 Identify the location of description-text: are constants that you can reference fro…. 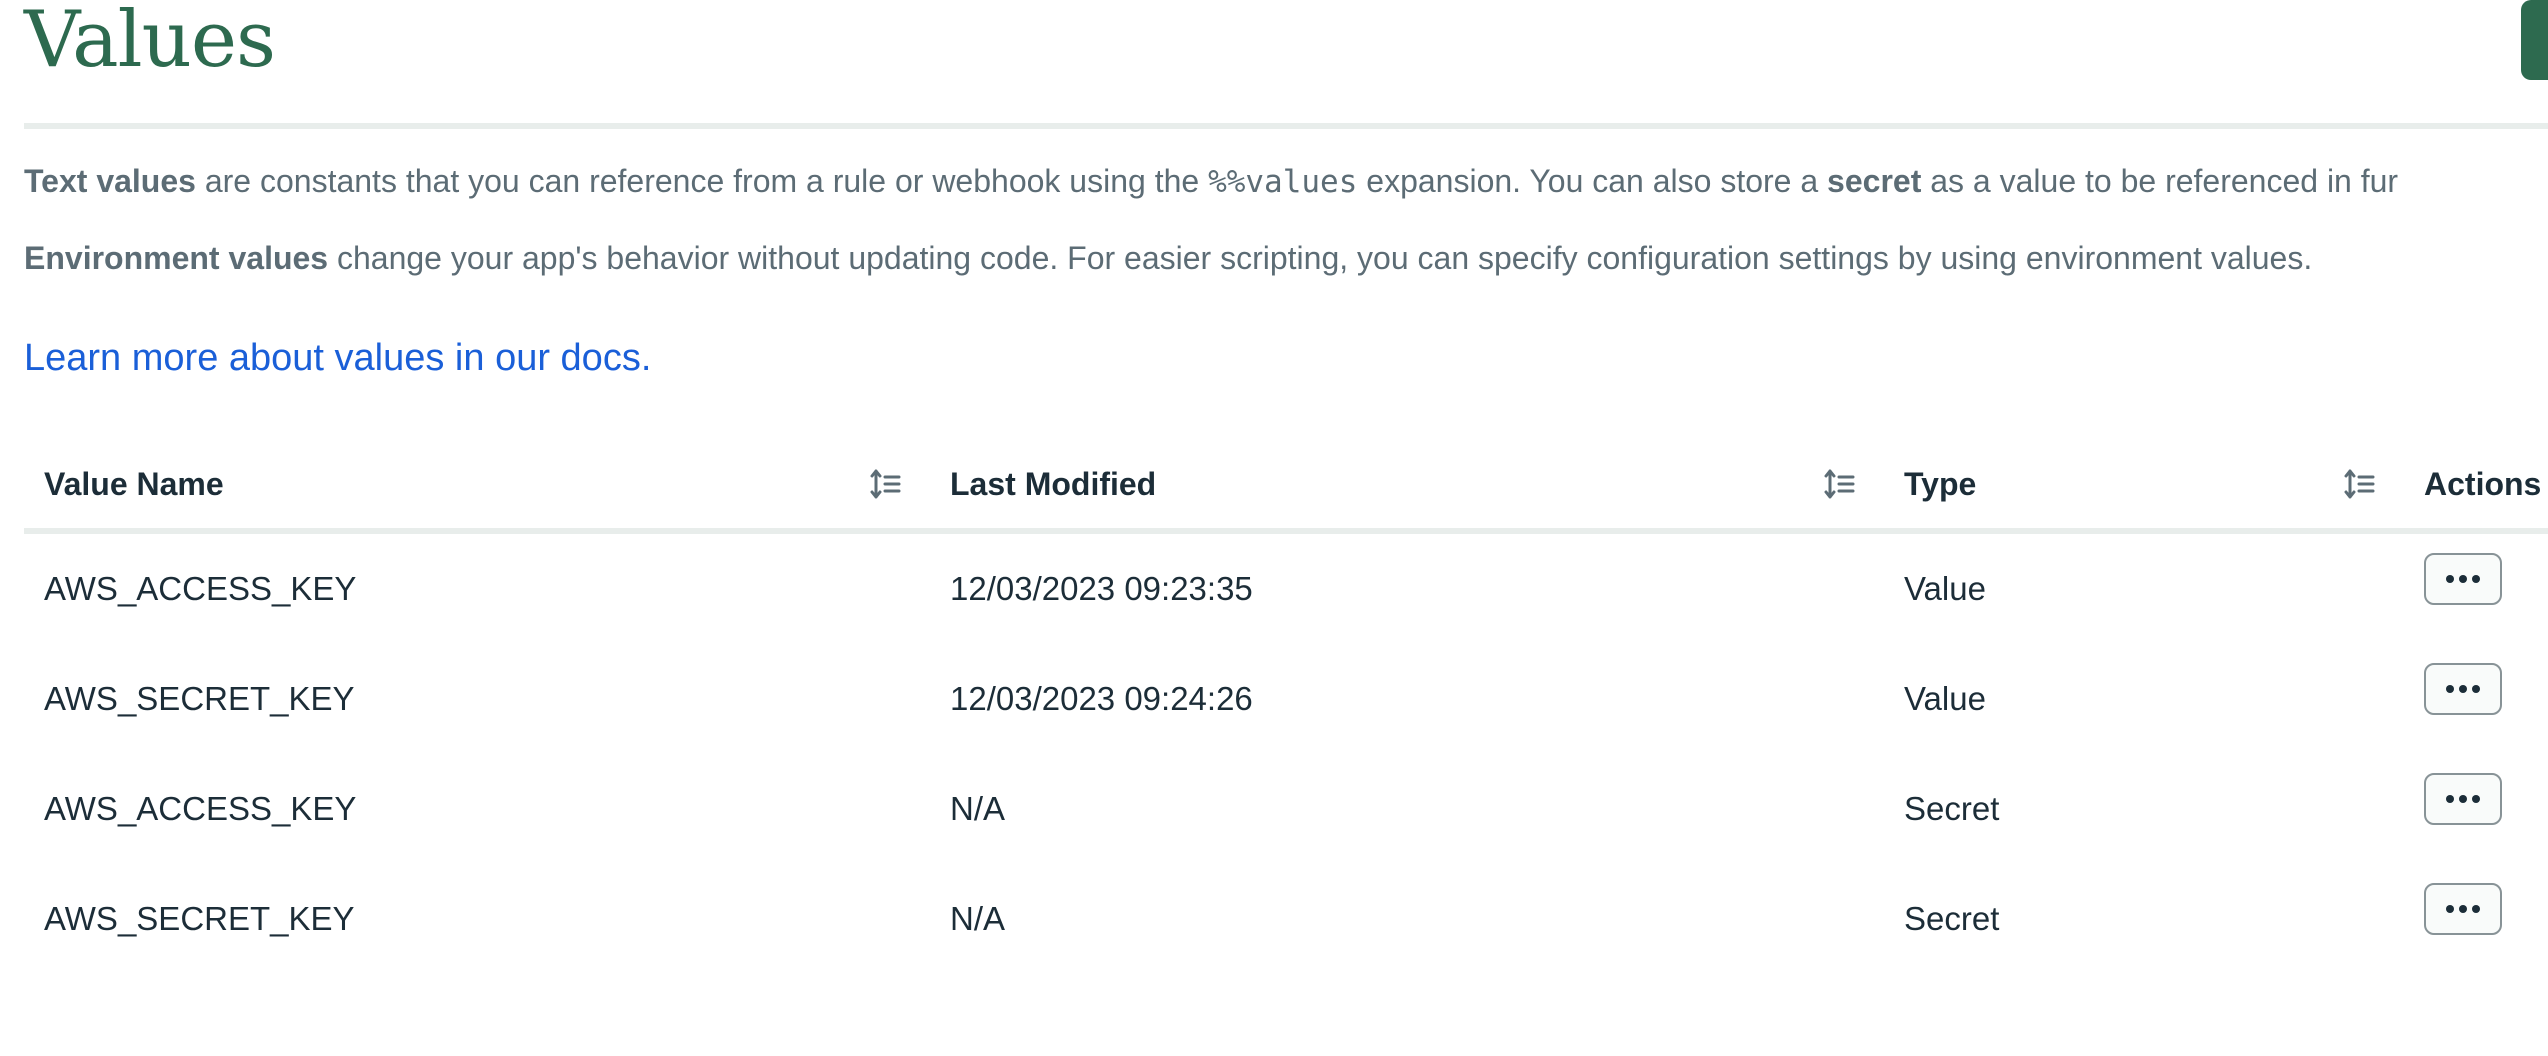
(702, 181).